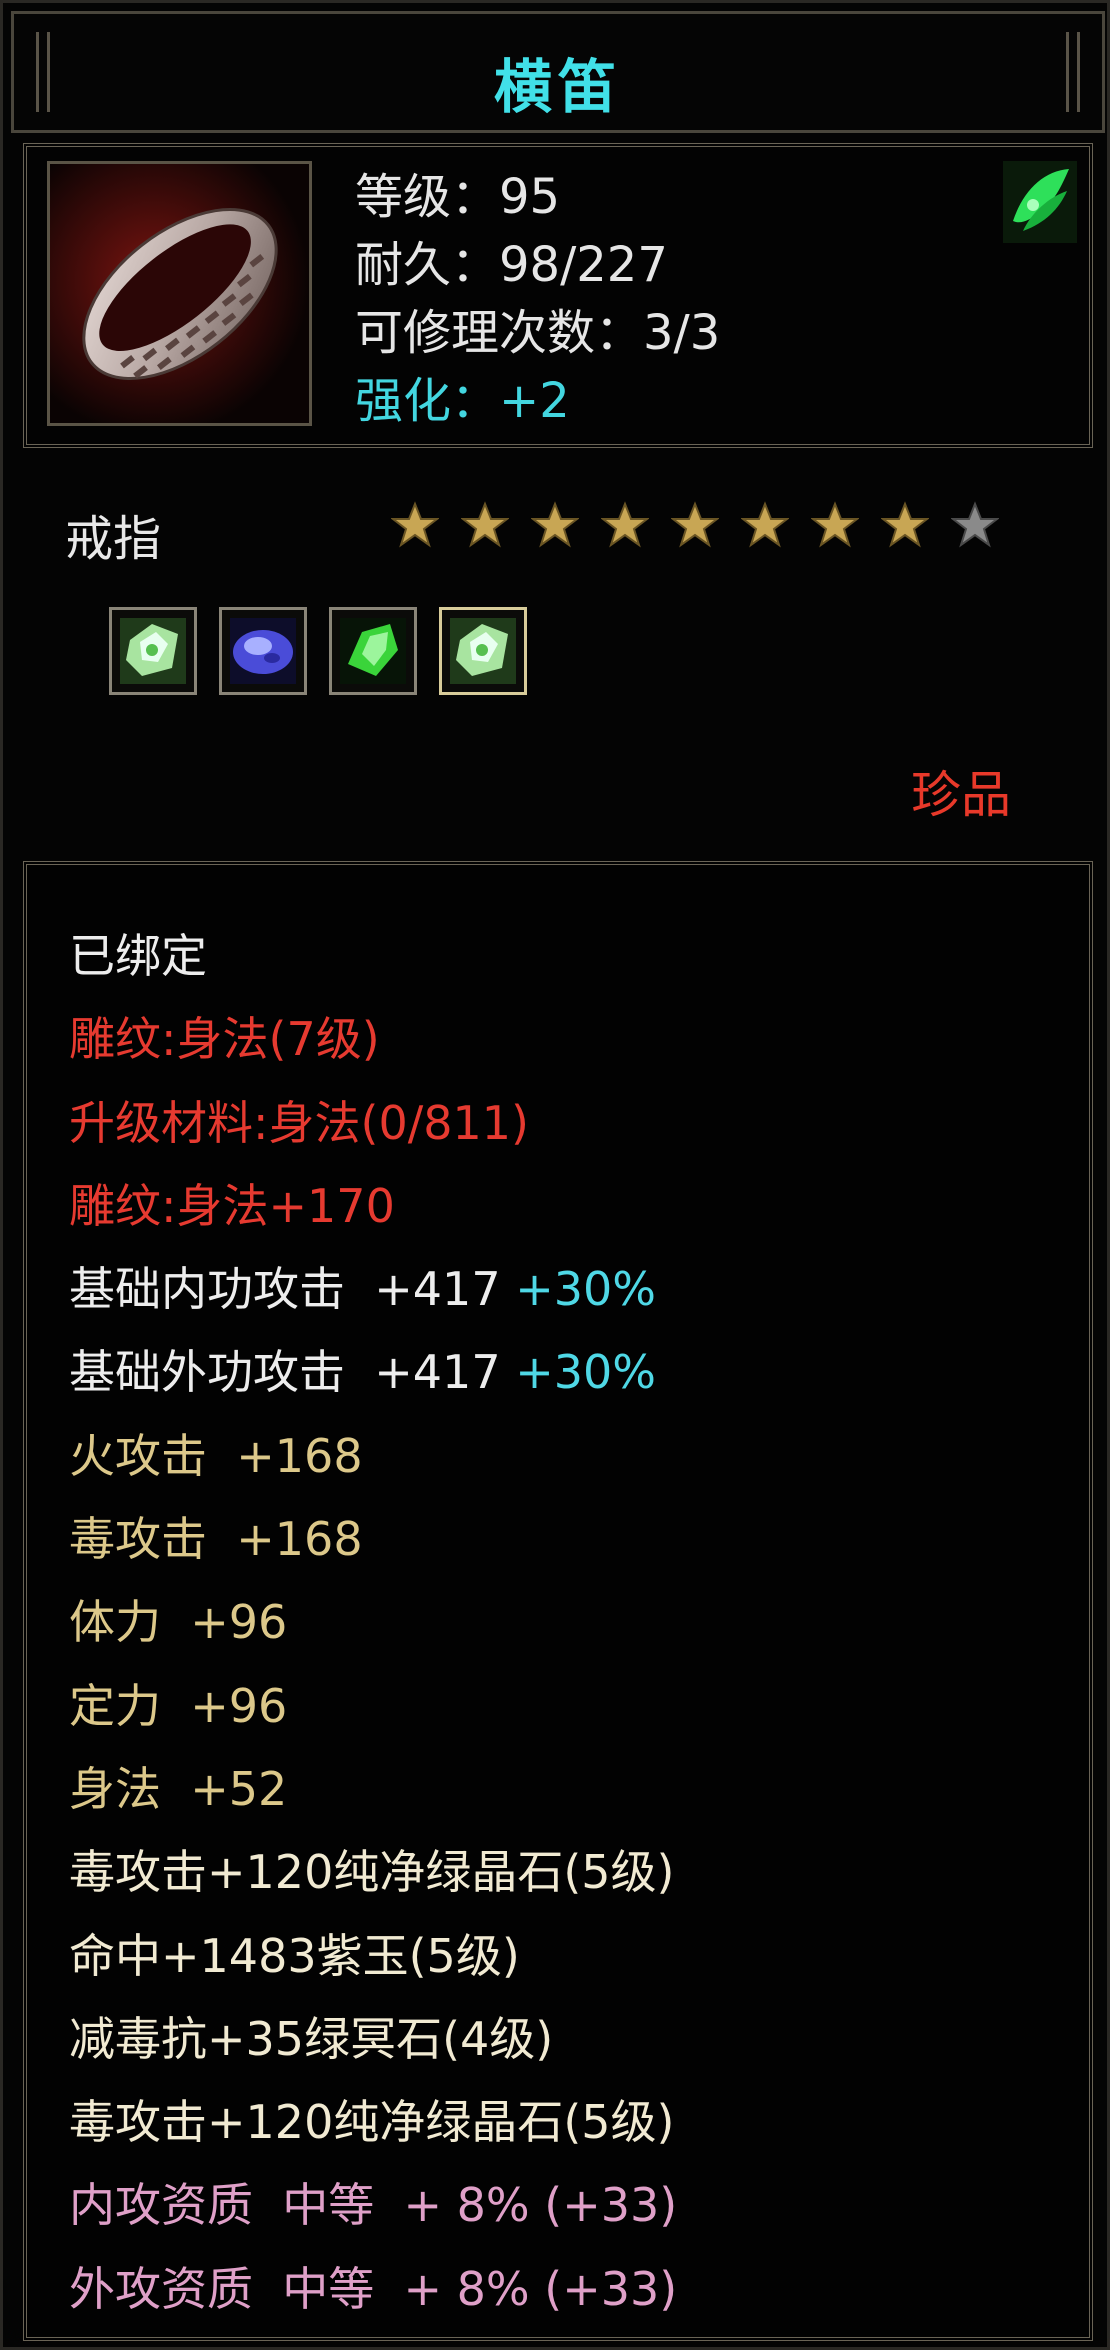 The width and height of the screenshot is (1110, 2350). Describe the element at coordinates (224, 1039) in the screenshot. I see `engrave-line: 雕纹:身法(7级)` at that location.